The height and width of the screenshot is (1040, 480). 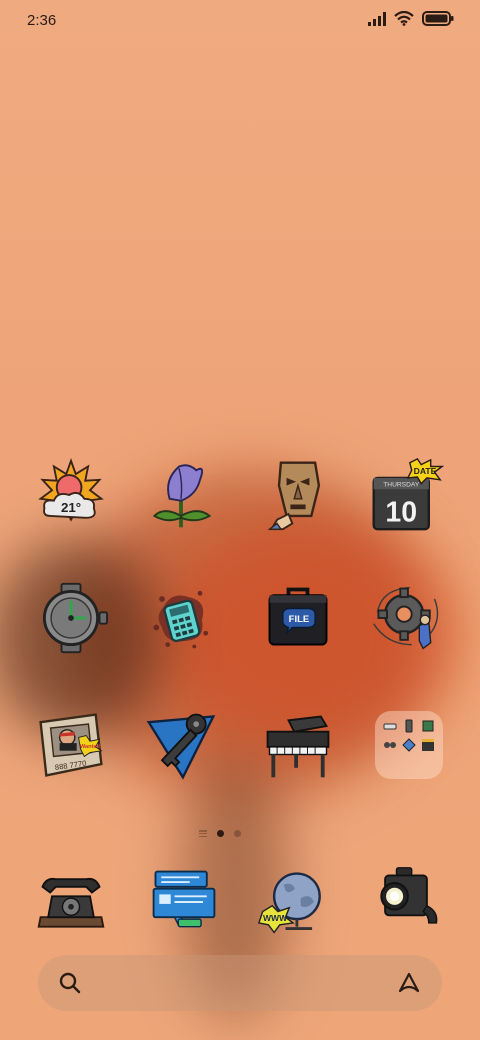 I want to click on clock-app-icon, so click(x=71, y=618).